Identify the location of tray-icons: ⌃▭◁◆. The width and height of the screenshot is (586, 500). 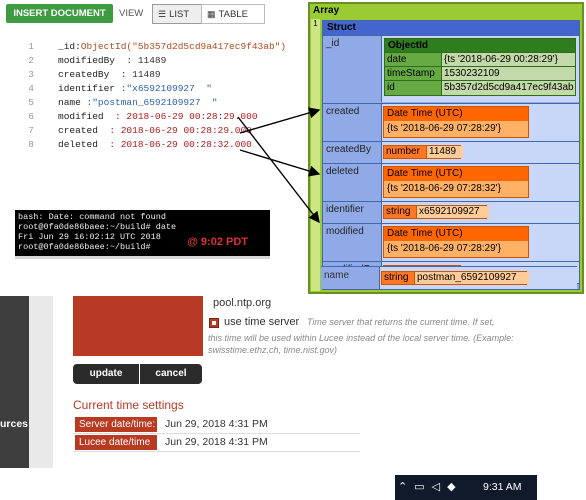
(430, 486).